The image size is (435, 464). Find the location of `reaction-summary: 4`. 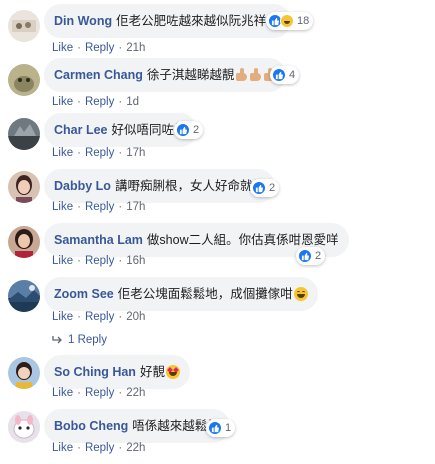

reaction-summary: 4 is located at coordinates (285, 75).